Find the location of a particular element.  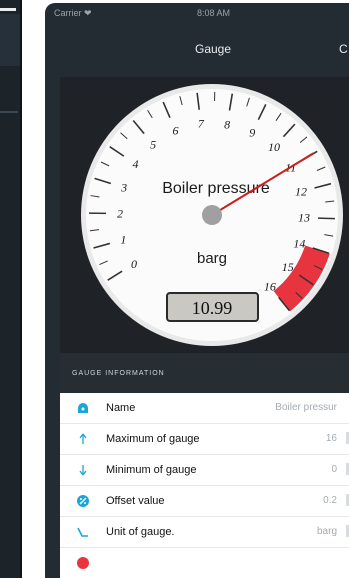

section-header: GAUGE INFORMATION is located at coordinates (204, 373).